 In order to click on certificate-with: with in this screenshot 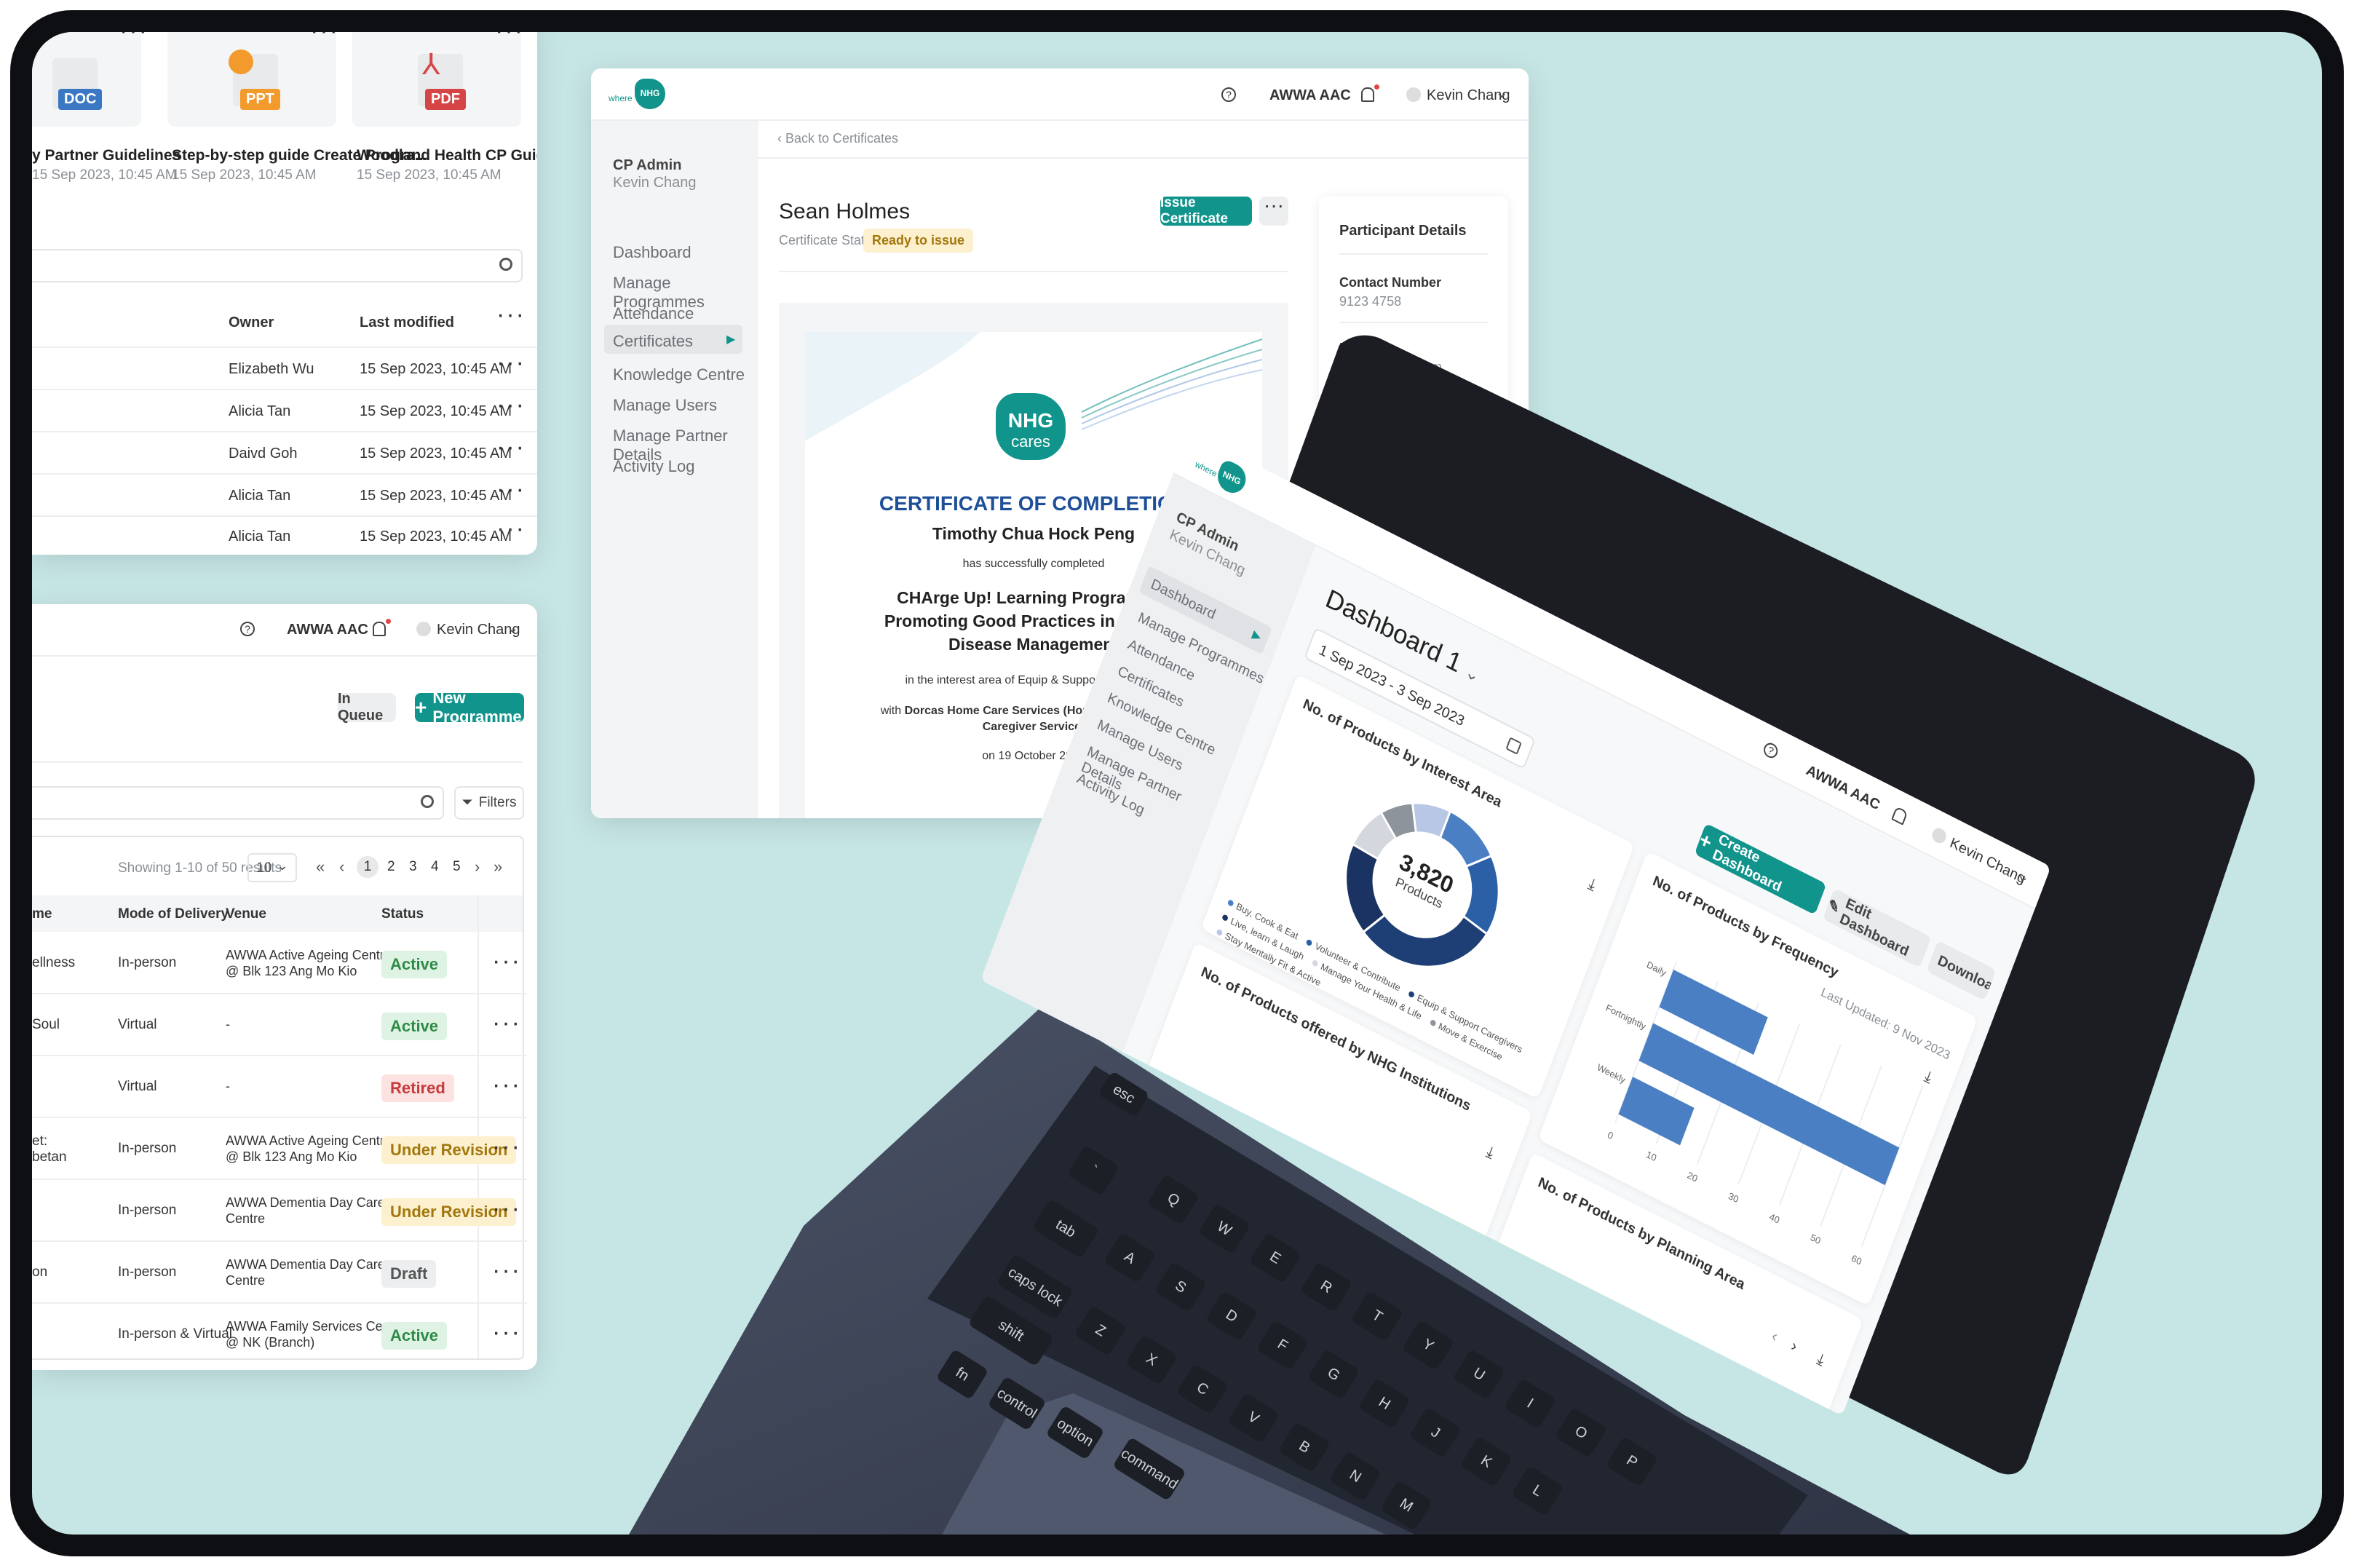, I will do `click(891, 711)`.